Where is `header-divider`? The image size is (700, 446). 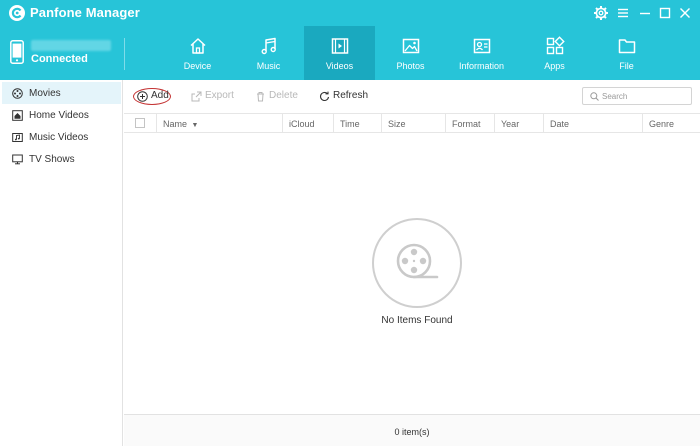
header-divider is located at coordinates (124, 54).